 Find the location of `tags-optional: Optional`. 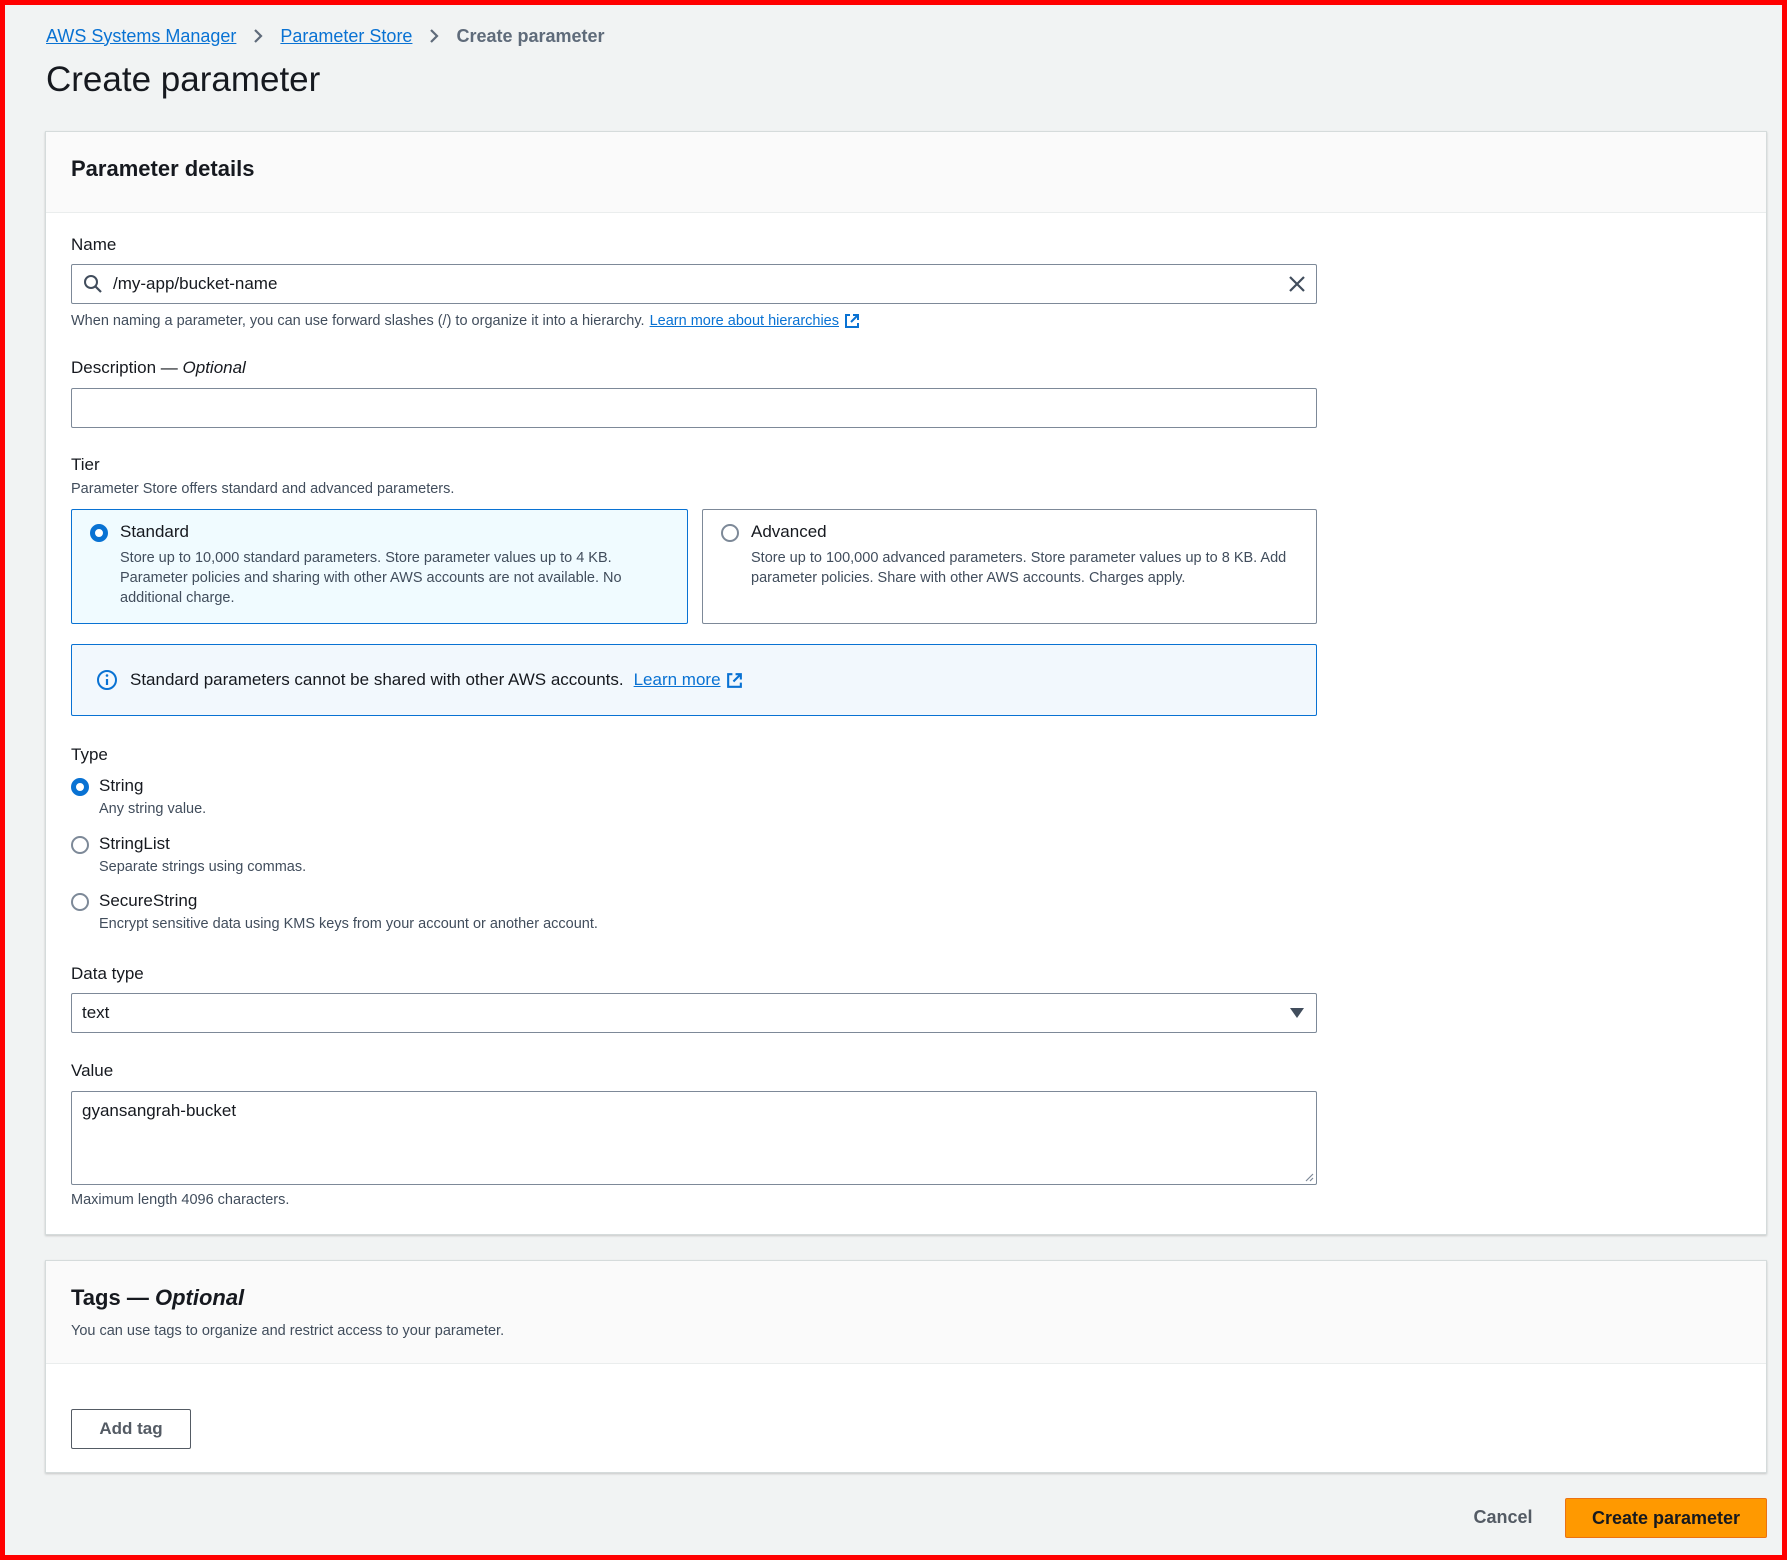

tags-optional: Optional is located at coordinates (199, 1297).